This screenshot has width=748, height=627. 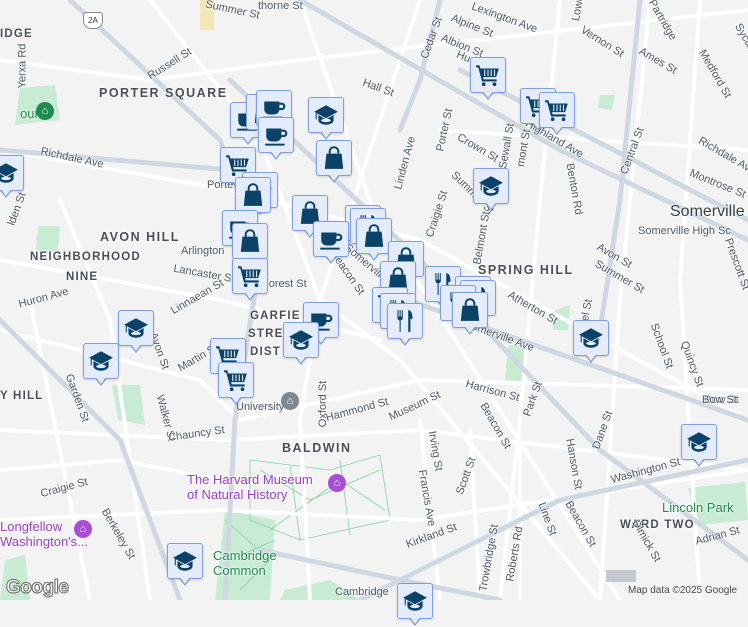 What do you see at coordinates (45, 111) in the screenshot?
I see `park-icon: ⌂` at bounding box center [45, 111].